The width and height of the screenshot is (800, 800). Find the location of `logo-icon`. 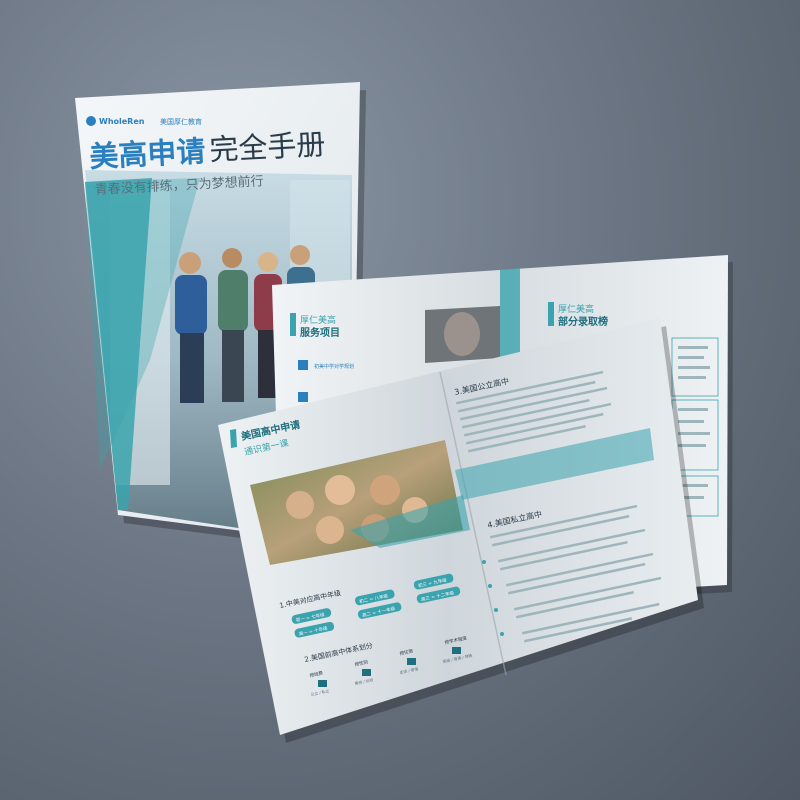

logo-icon is located at coordinates (91, 121).